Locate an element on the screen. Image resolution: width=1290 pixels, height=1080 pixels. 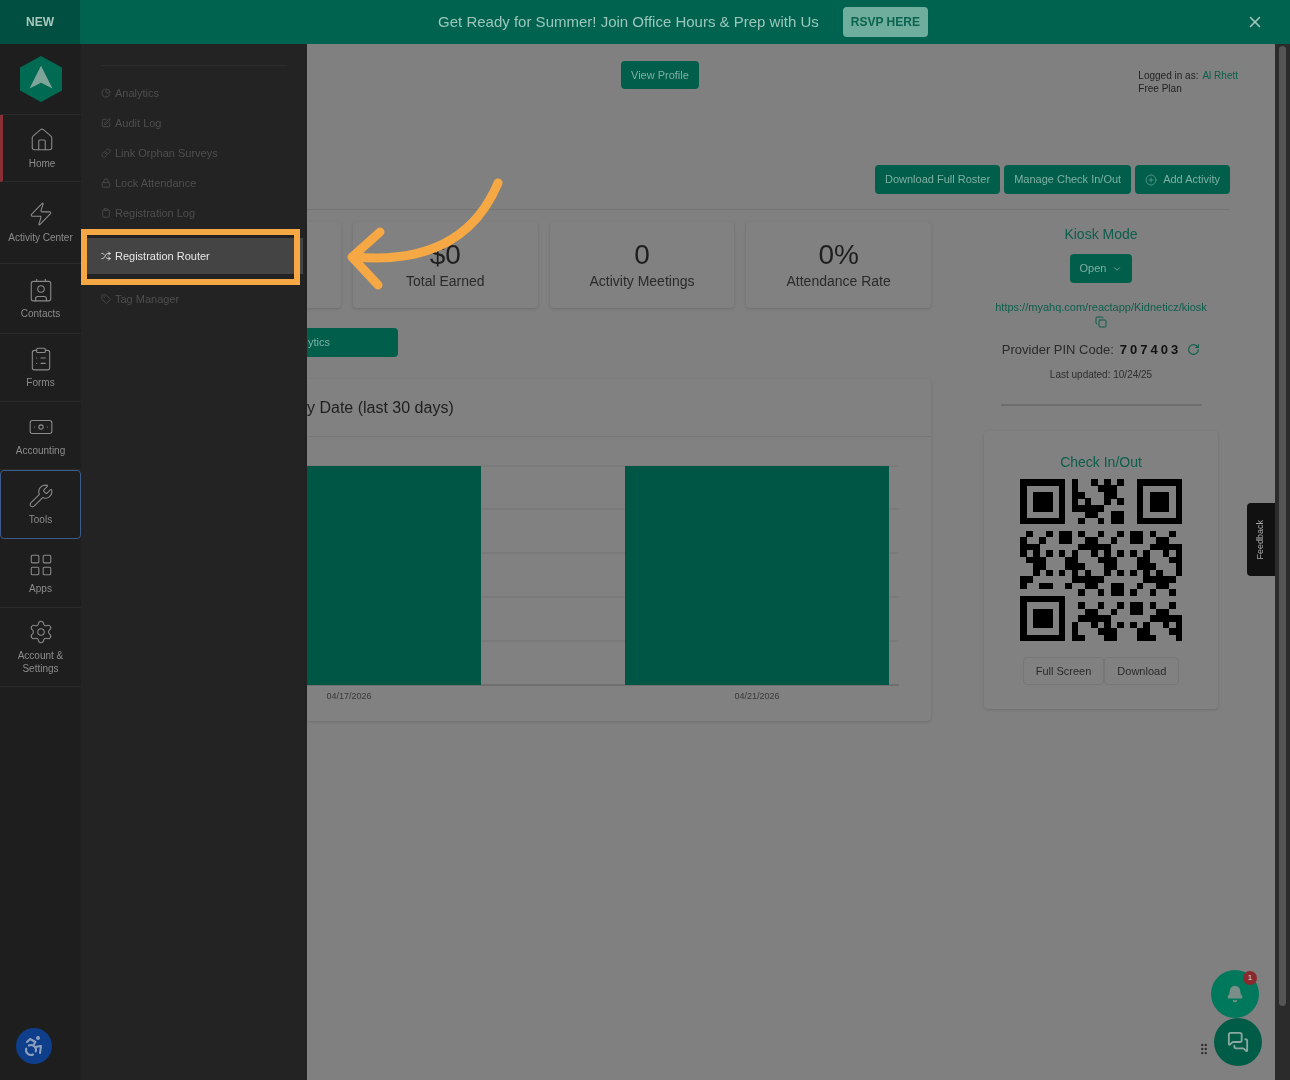
kiosk-link: https://myahq.com/reactapp/Kidneticz/kiosk is located at coordinates (1101, 307).